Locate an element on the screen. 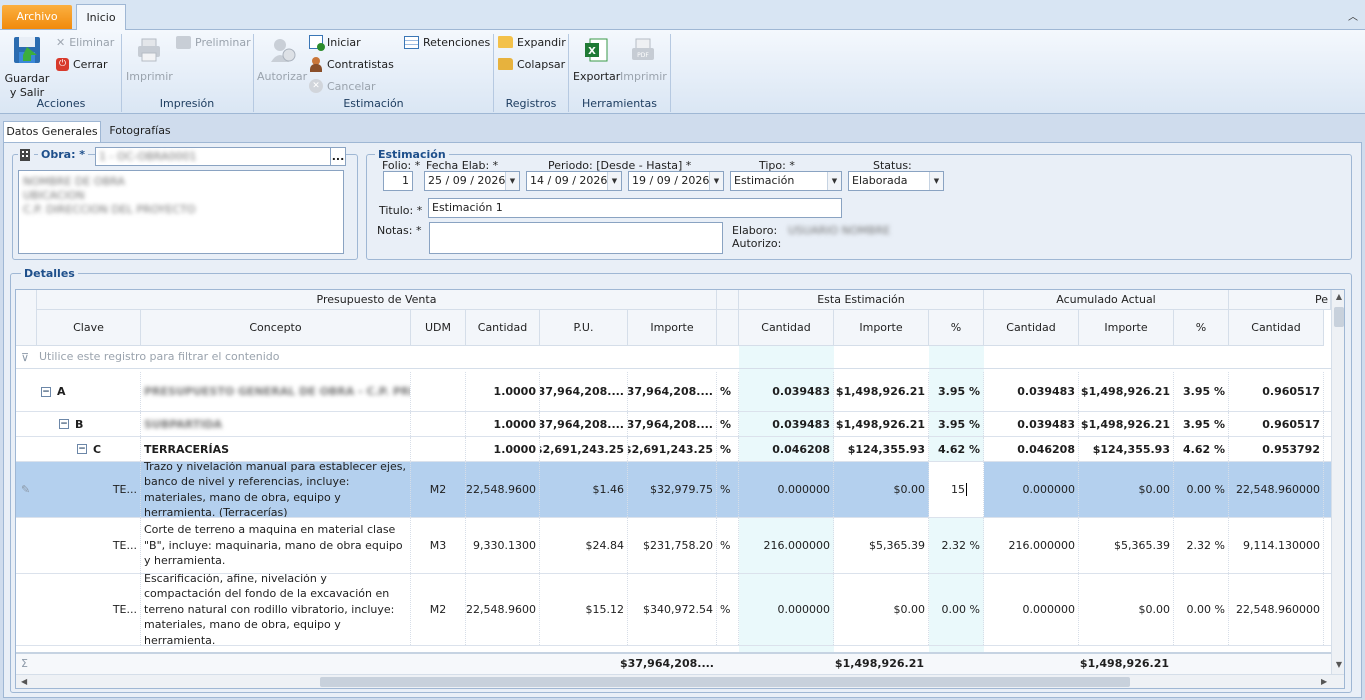  imprimir-pdf-button: PDF Imprimir is located at coordinates (643, 60).